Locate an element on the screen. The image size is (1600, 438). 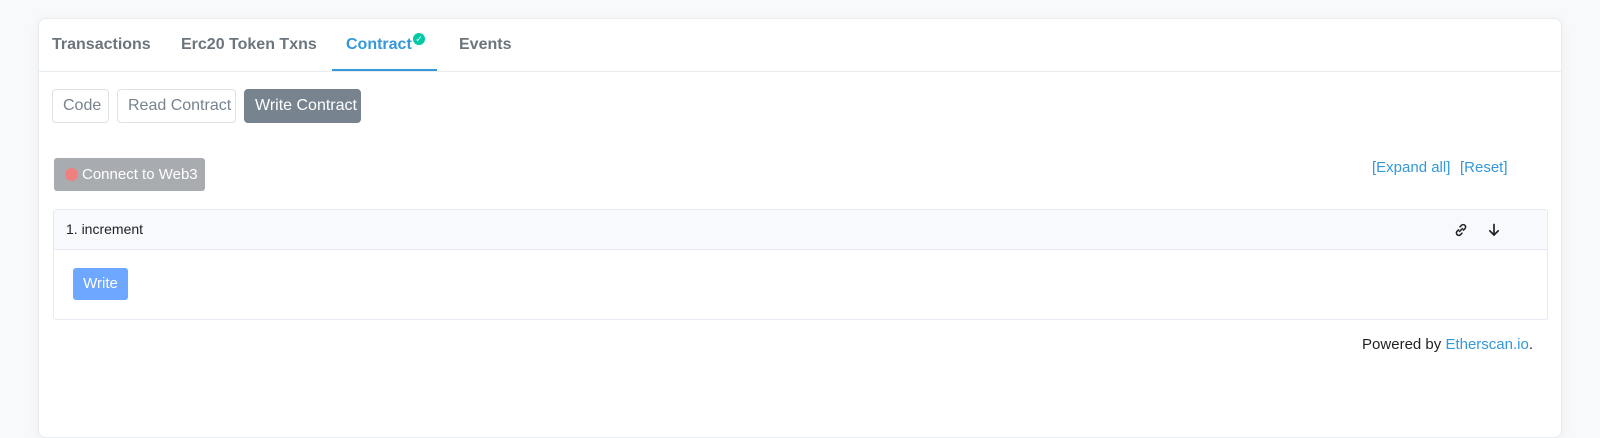
powered-by-footer: Powered by Etherscan.io. is located at coordinates (1447, 344).